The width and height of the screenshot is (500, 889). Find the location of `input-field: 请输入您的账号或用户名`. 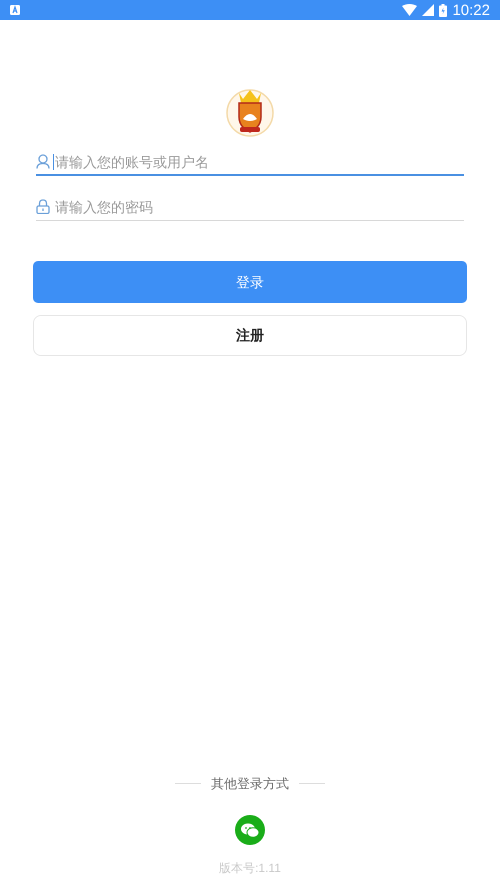

input-field: 请输入您的账号或用户名 is located at coordinates (250, 162).